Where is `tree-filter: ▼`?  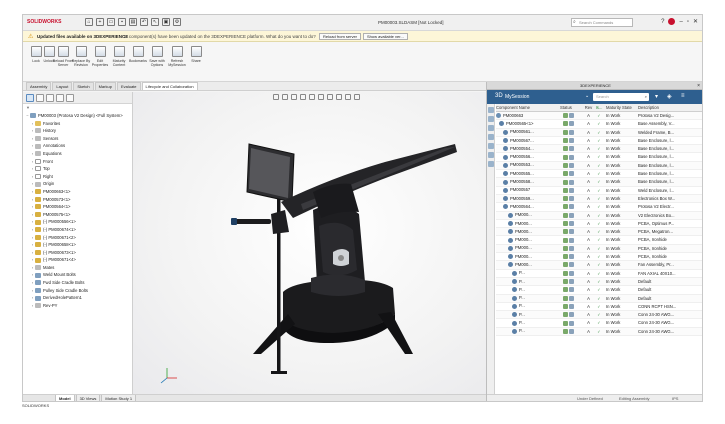
tree-filter: ▼ is located at coordinates (77, 108).